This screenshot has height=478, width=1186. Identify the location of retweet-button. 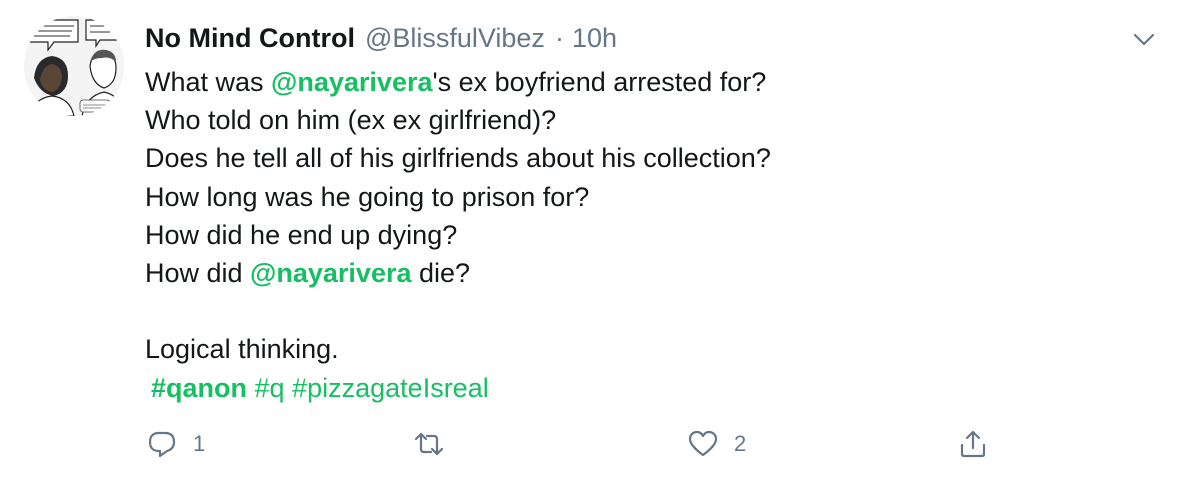
(437, 444).